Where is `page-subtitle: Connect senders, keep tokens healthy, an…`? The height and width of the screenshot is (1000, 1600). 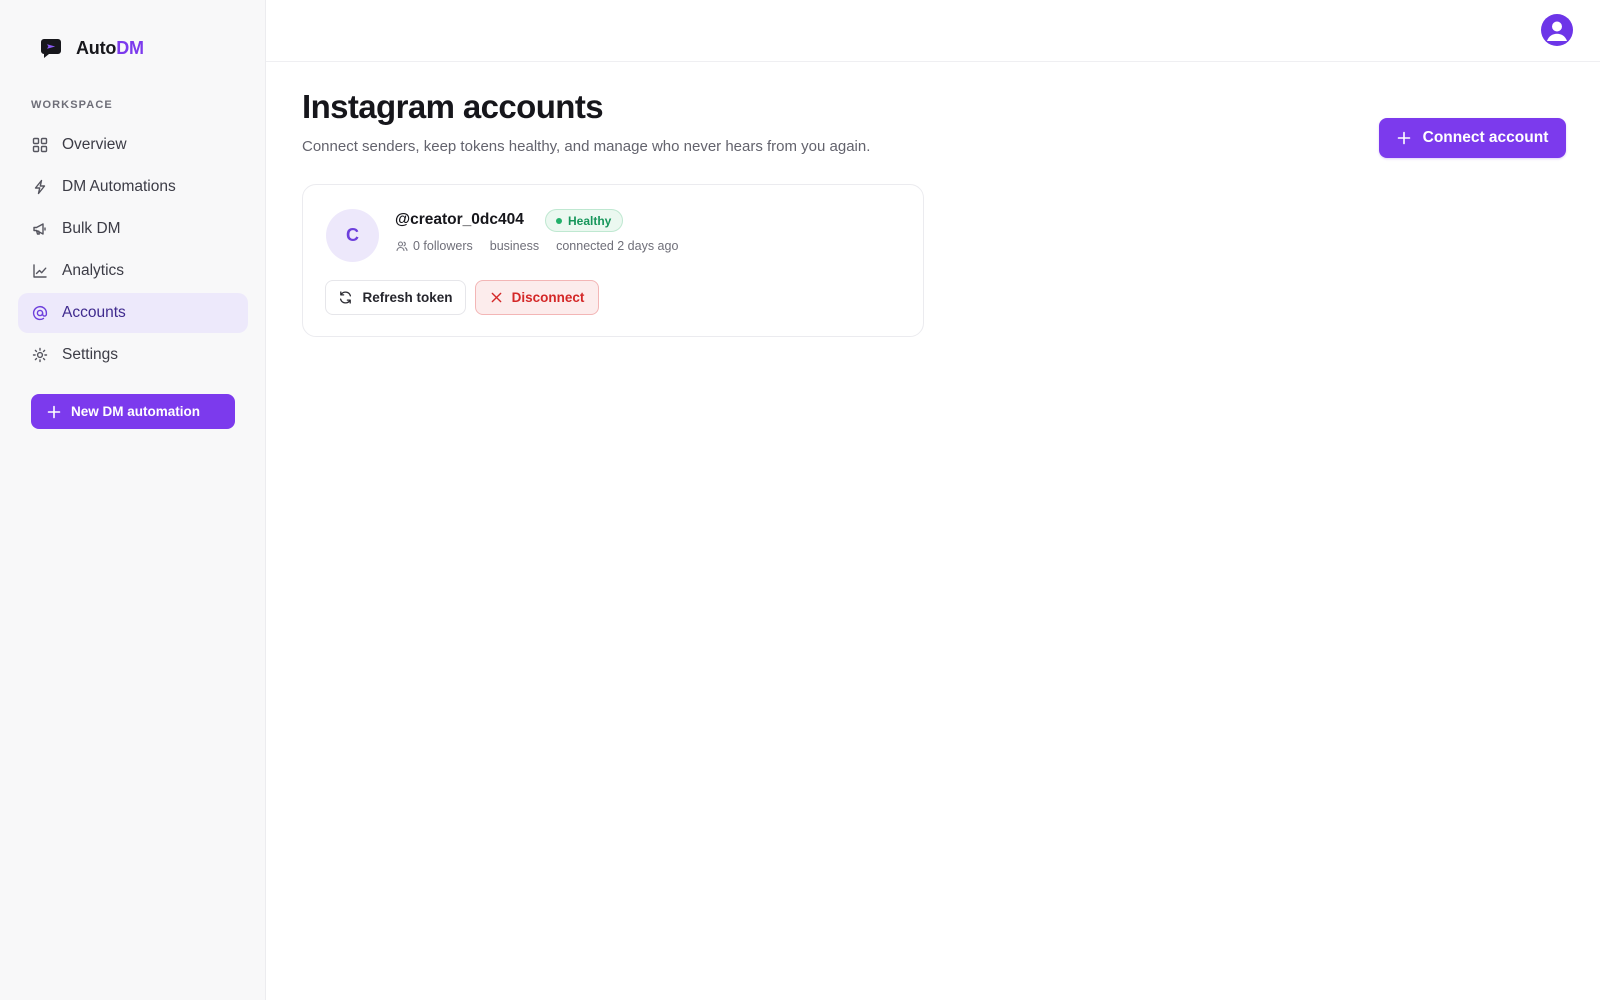 page-subtitle: Connect senders, keep tokens healthy, an… is located at coordinates (586, 146).